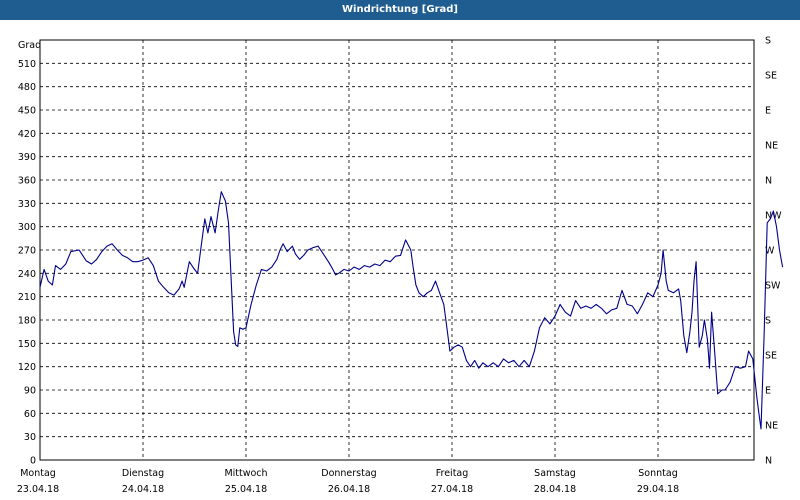 The width and height of the screenshot is (800, 500). Describe the element at coordinates (555, 489) in the screenshot. I see `x-tick-date: 28.04.18` at that location.